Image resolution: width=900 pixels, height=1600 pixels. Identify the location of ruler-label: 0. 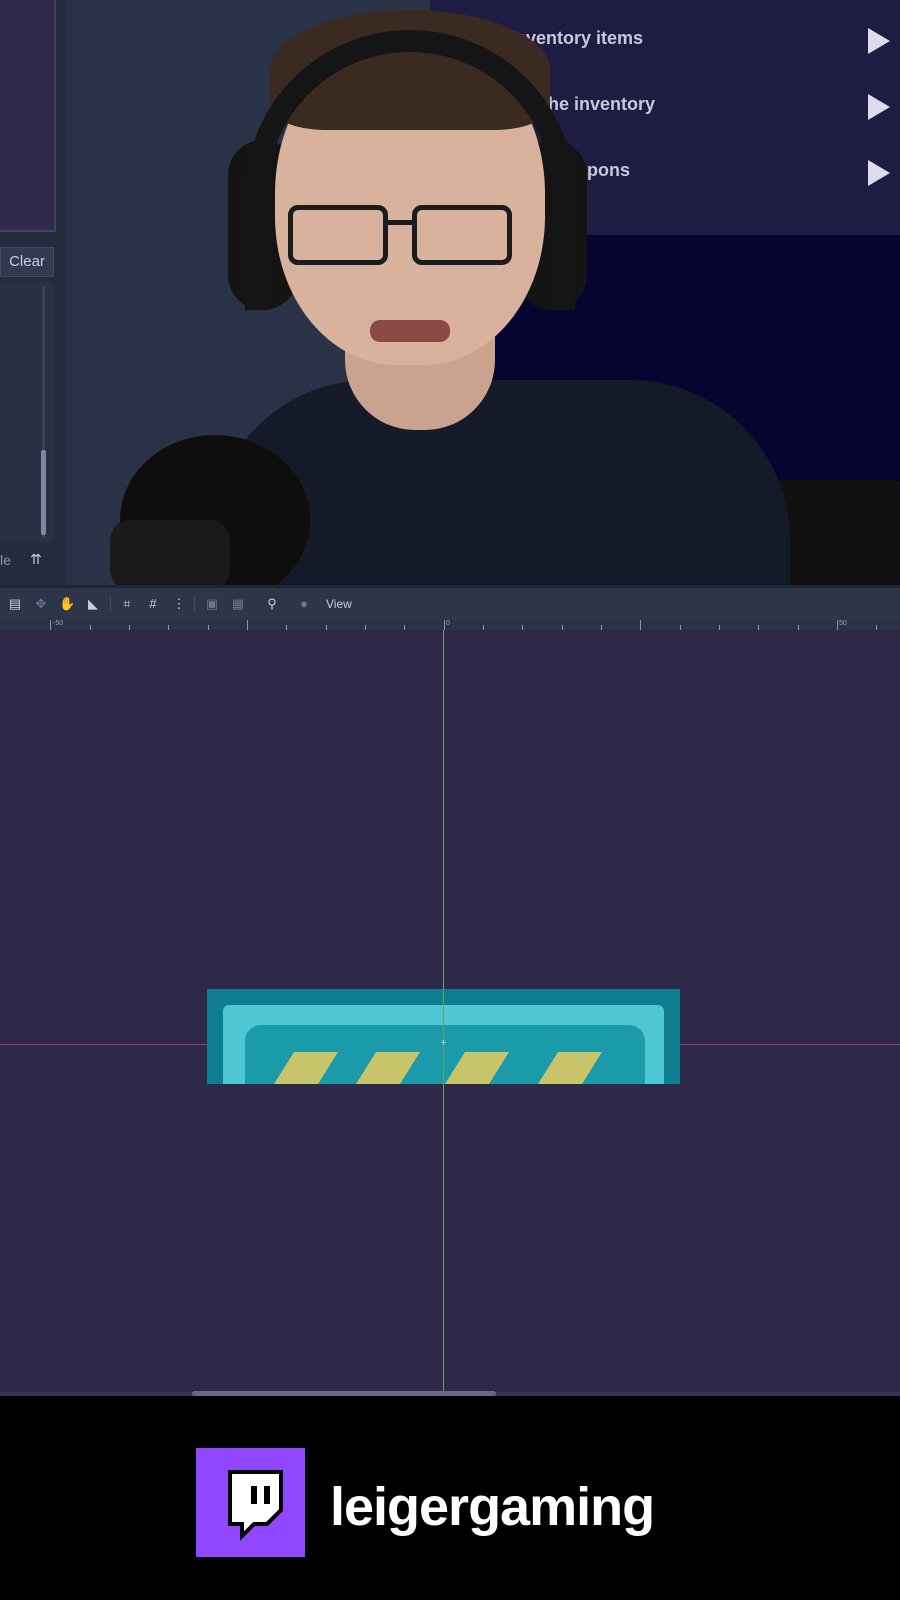
(448, 623).